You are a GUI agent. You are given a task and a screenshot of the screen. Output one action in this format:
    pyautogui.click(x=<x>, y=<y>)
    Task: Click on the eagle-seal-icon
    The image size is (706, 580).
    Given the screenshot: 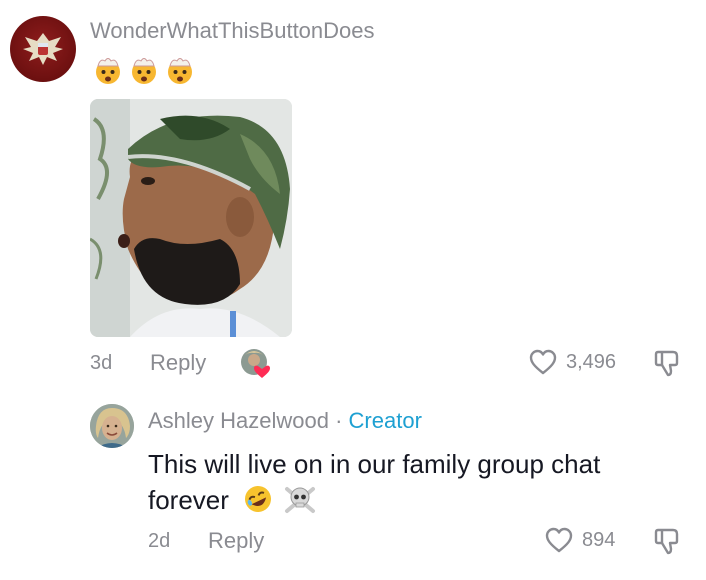 What is the action you would take?
    pyautogui.click(x=43, y=49)
    